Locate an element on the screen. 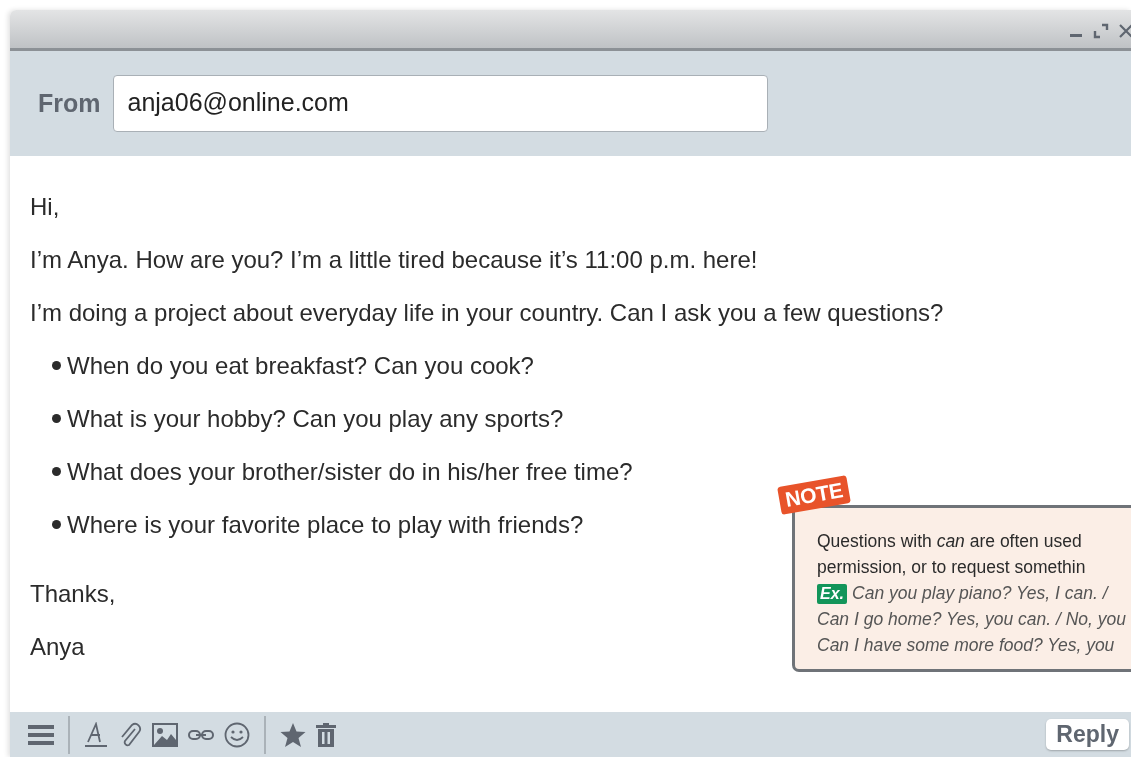 The image size is (1131, 757). greeting-text: Hi, is located at coordinates (45, 206).